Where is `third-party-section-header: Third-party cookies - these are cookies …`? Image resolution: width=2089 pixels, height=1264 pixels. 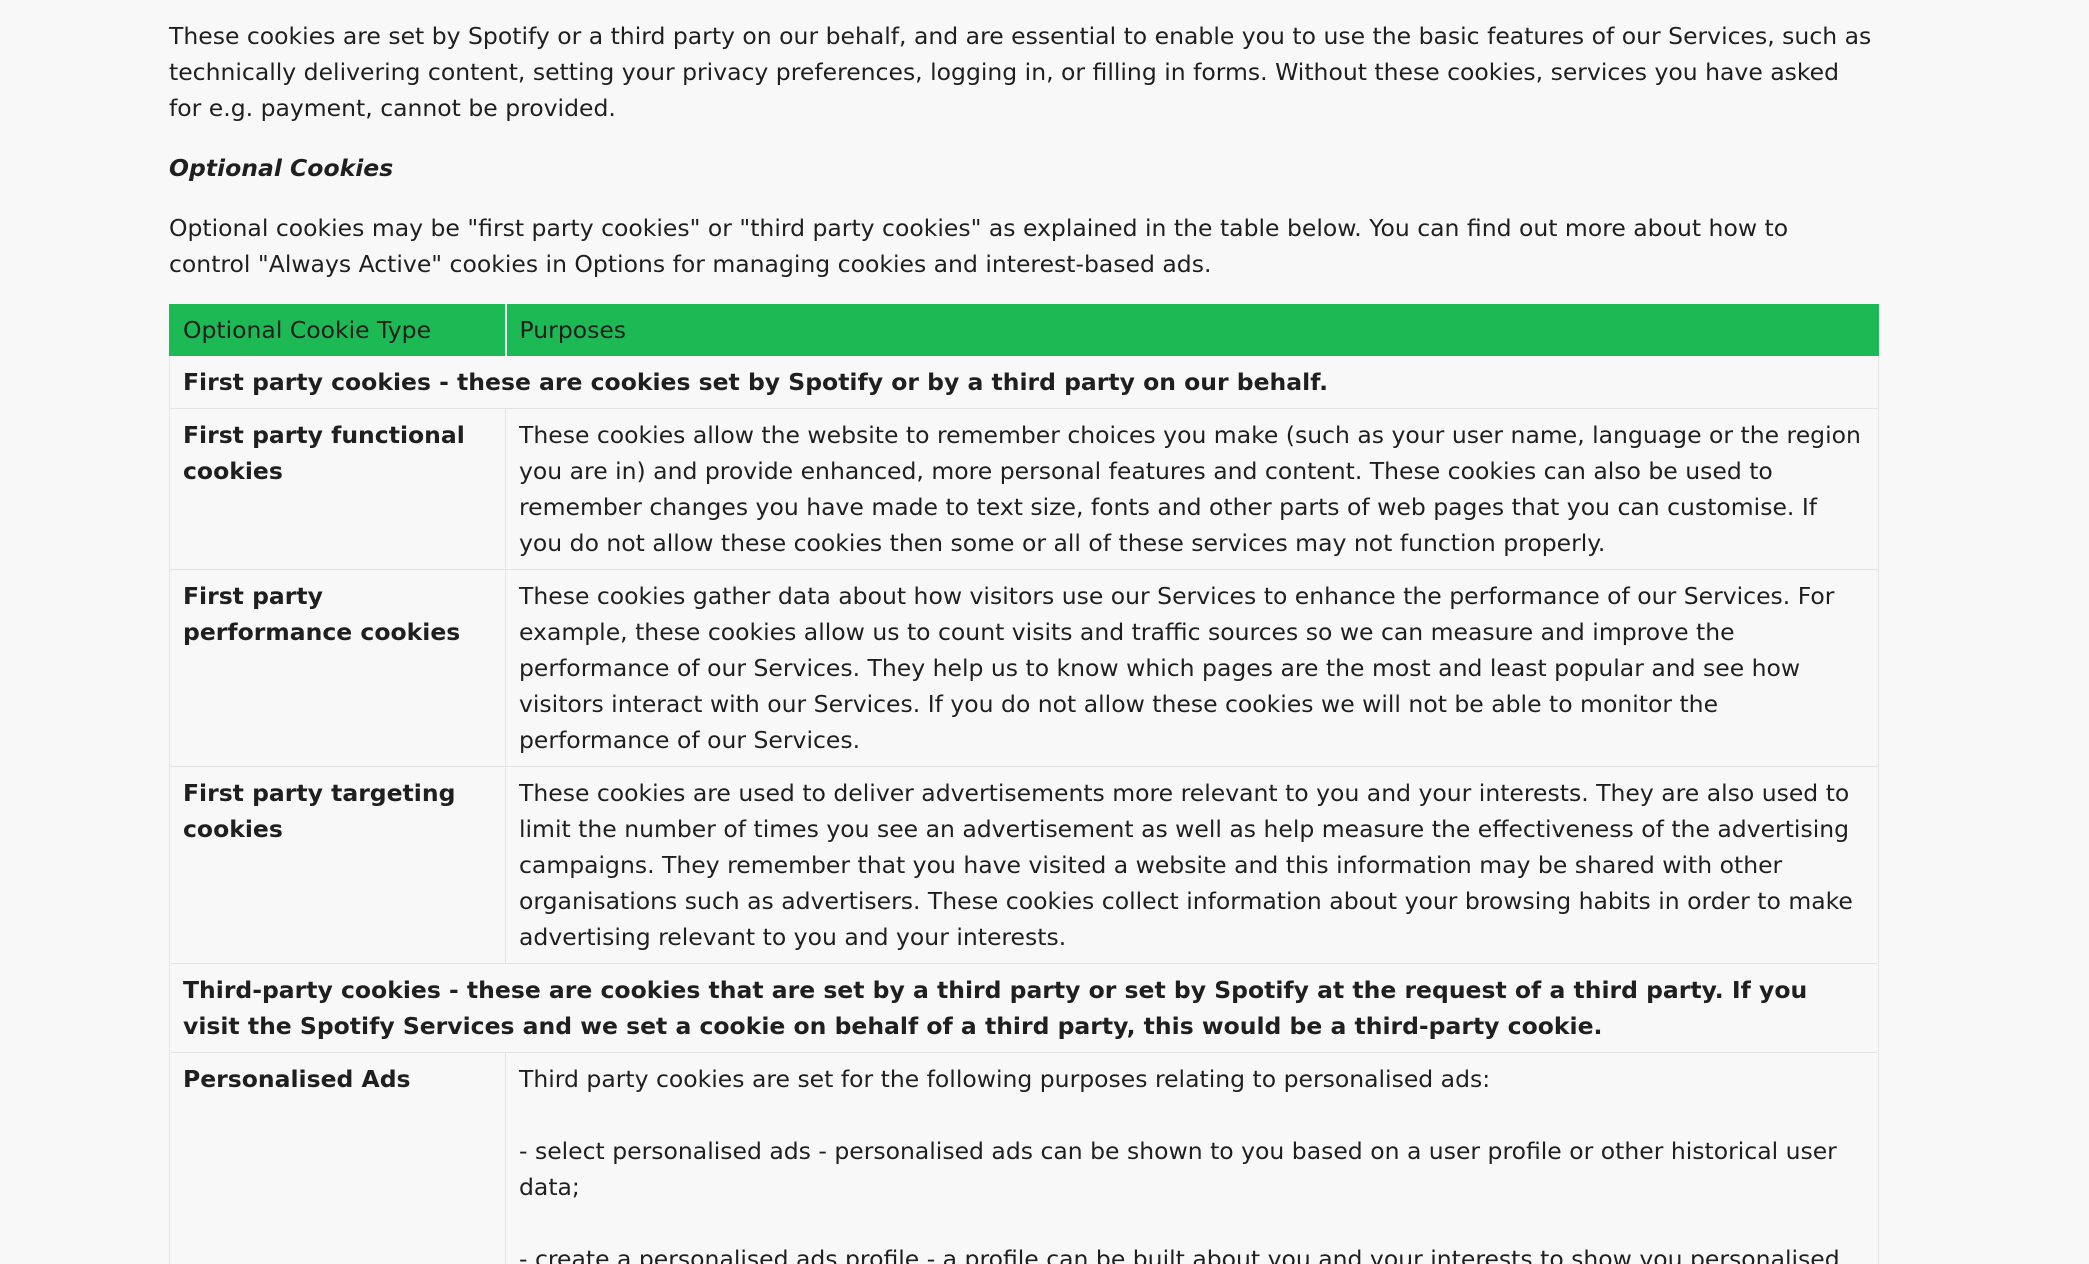
third-party-section-header: Third-party cookies - these are cookies … is located at coordinates (1024, 1008).